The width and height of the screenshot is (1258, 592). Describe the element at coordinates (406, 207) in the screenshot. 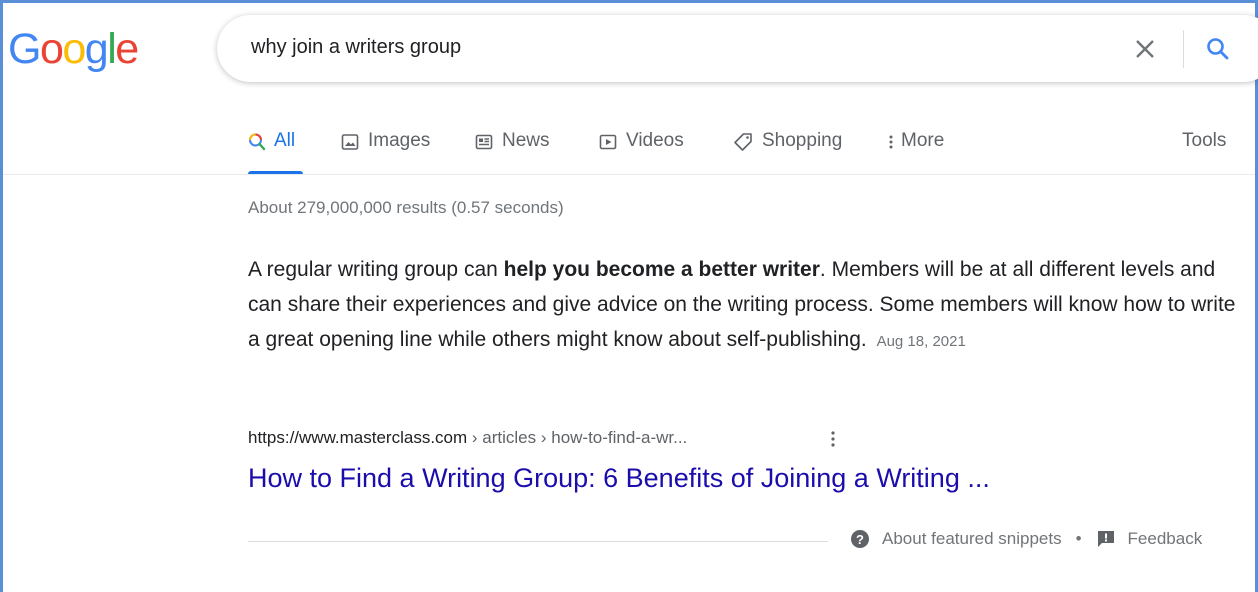

I see `result-stats: About 279,000,000 results (0.57 seconds)` at that location.